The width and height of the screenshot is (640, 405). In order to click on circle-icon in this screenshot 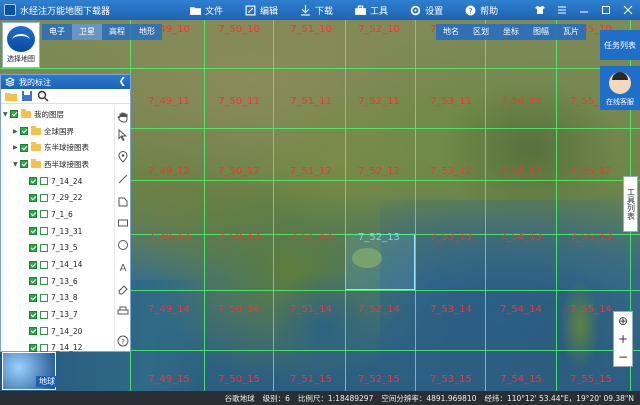, I will do `click(123, 245)`.